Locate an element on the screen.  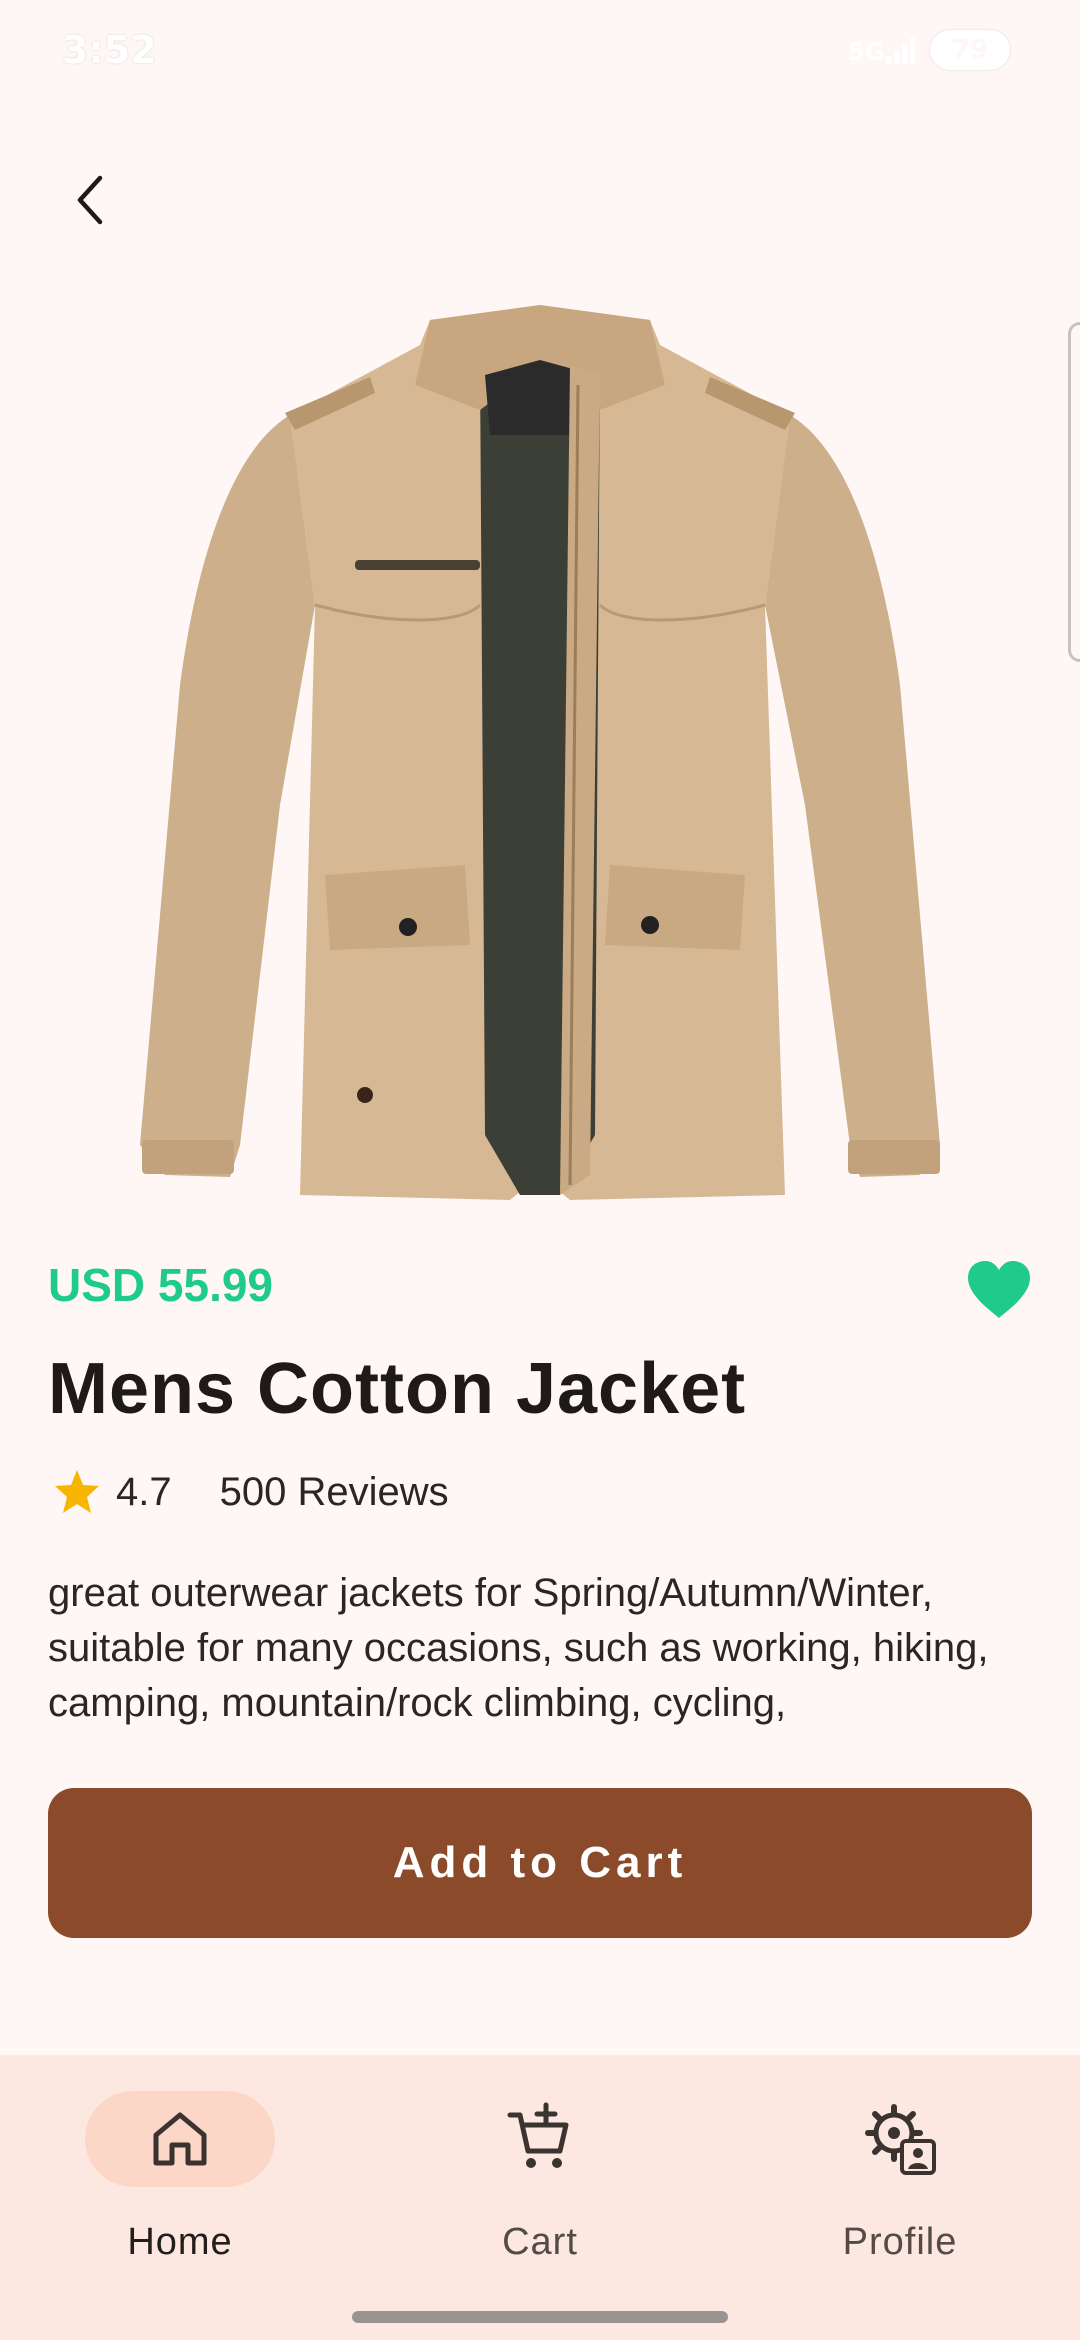
signal-icon: 5G is located at coordinates (881, 52).